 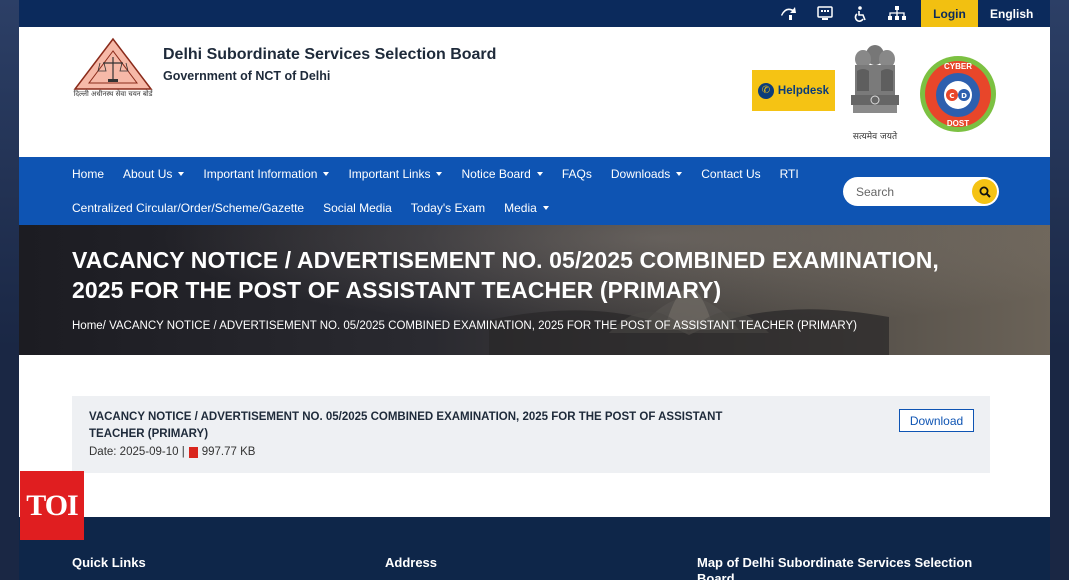 What do you see at coordinates (905, 191) in the screenshot?
I see `search-input` at bounding box center [905, 191].